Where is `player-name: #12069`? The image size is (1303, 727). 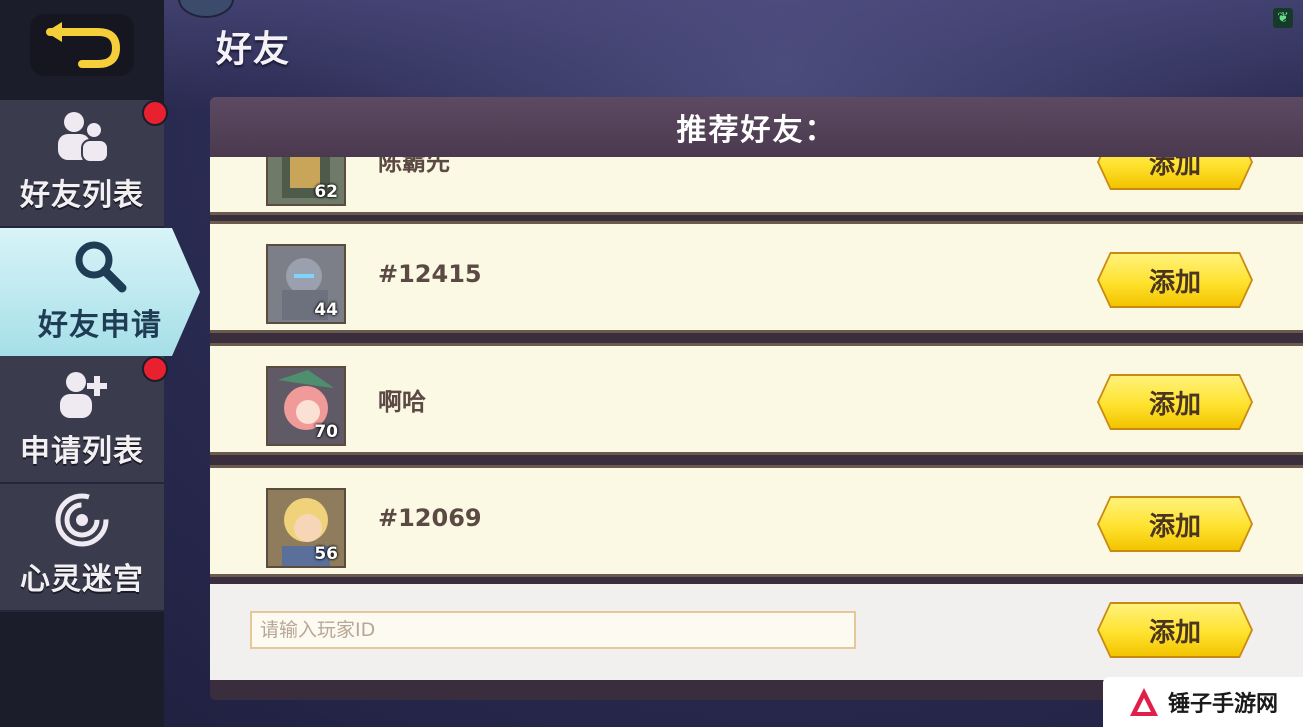 player-name: #12069 is located at coordinates (430, 518).